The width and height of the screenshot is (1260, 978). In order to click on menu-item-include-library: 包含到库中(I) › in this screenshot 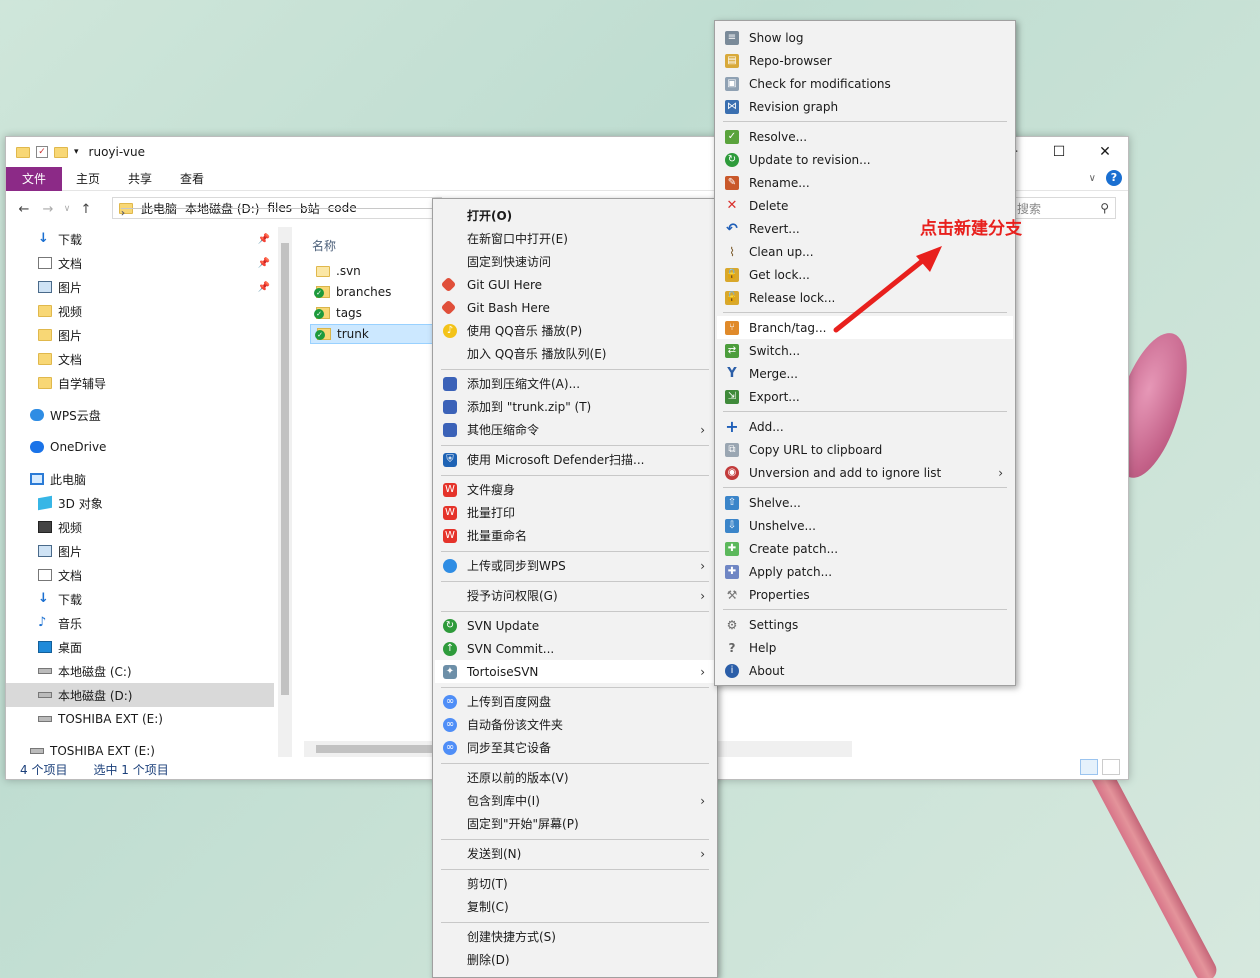, I will do `click(575, 800)`.